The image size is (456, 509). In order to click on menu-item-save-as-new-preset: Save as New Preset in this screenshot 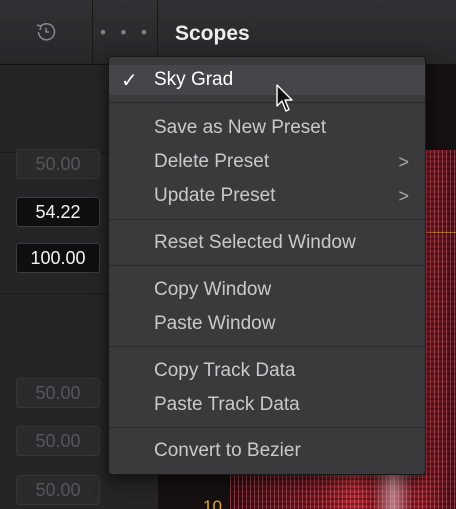, I will do `click(267, 128)`.